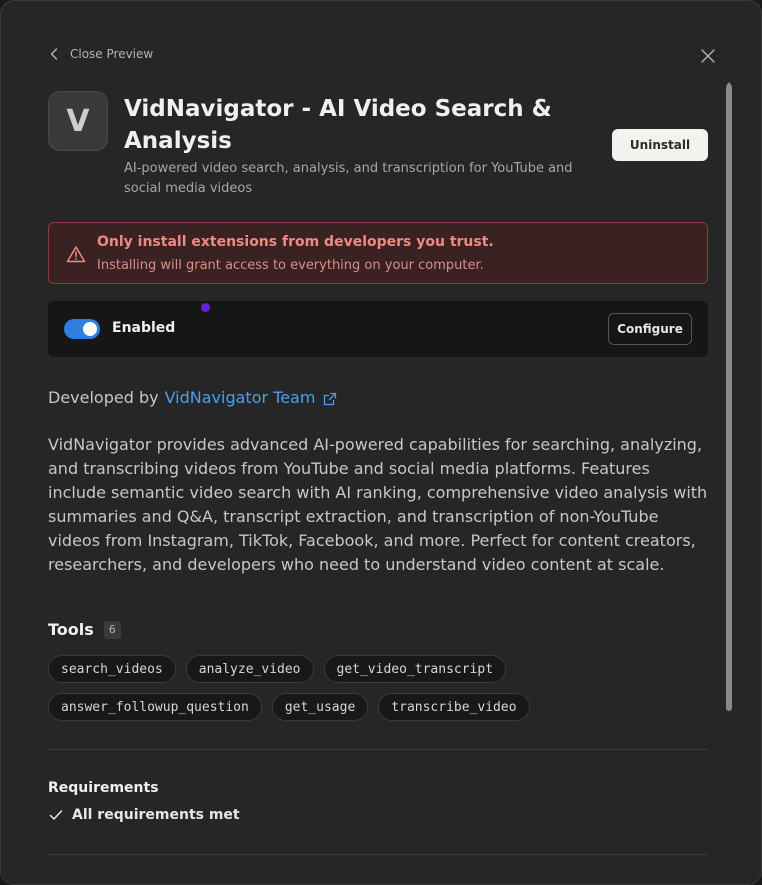  What do you see at coordinates (103, 397) in the screenshot?
I see `developed-by-prefix: Developed by` at bounding box center [103, 397].